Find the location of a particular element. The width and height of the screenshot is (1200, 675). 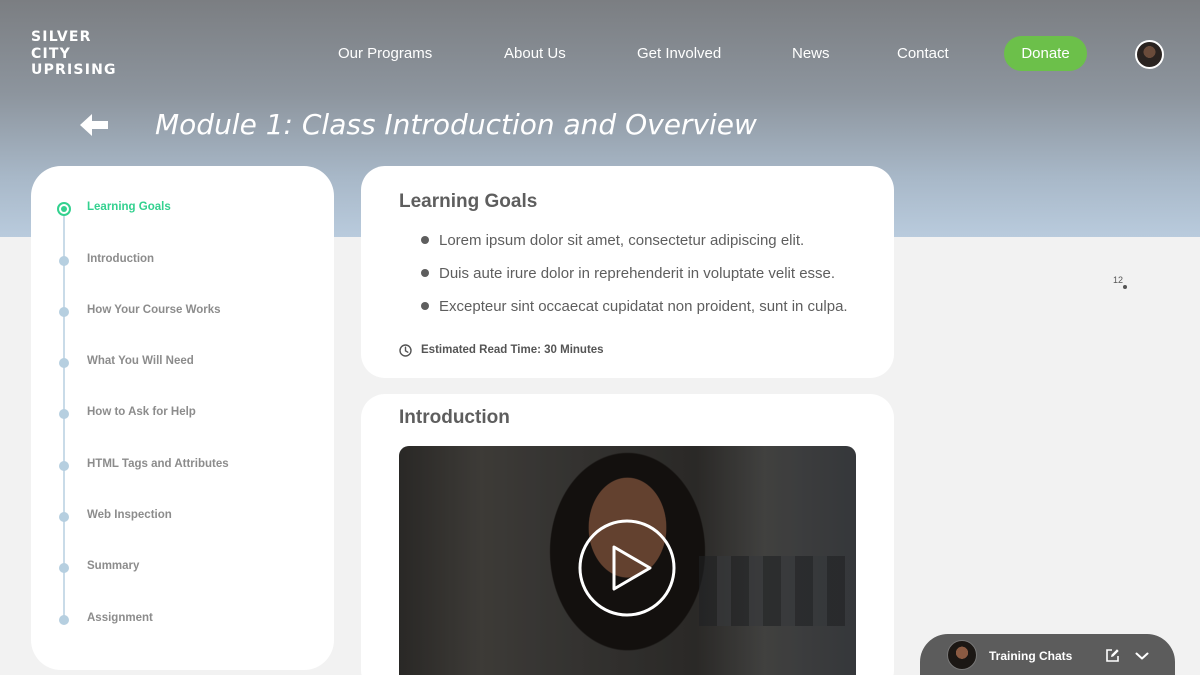

annotation-marker-dot is located at coordinates (1125, 287).